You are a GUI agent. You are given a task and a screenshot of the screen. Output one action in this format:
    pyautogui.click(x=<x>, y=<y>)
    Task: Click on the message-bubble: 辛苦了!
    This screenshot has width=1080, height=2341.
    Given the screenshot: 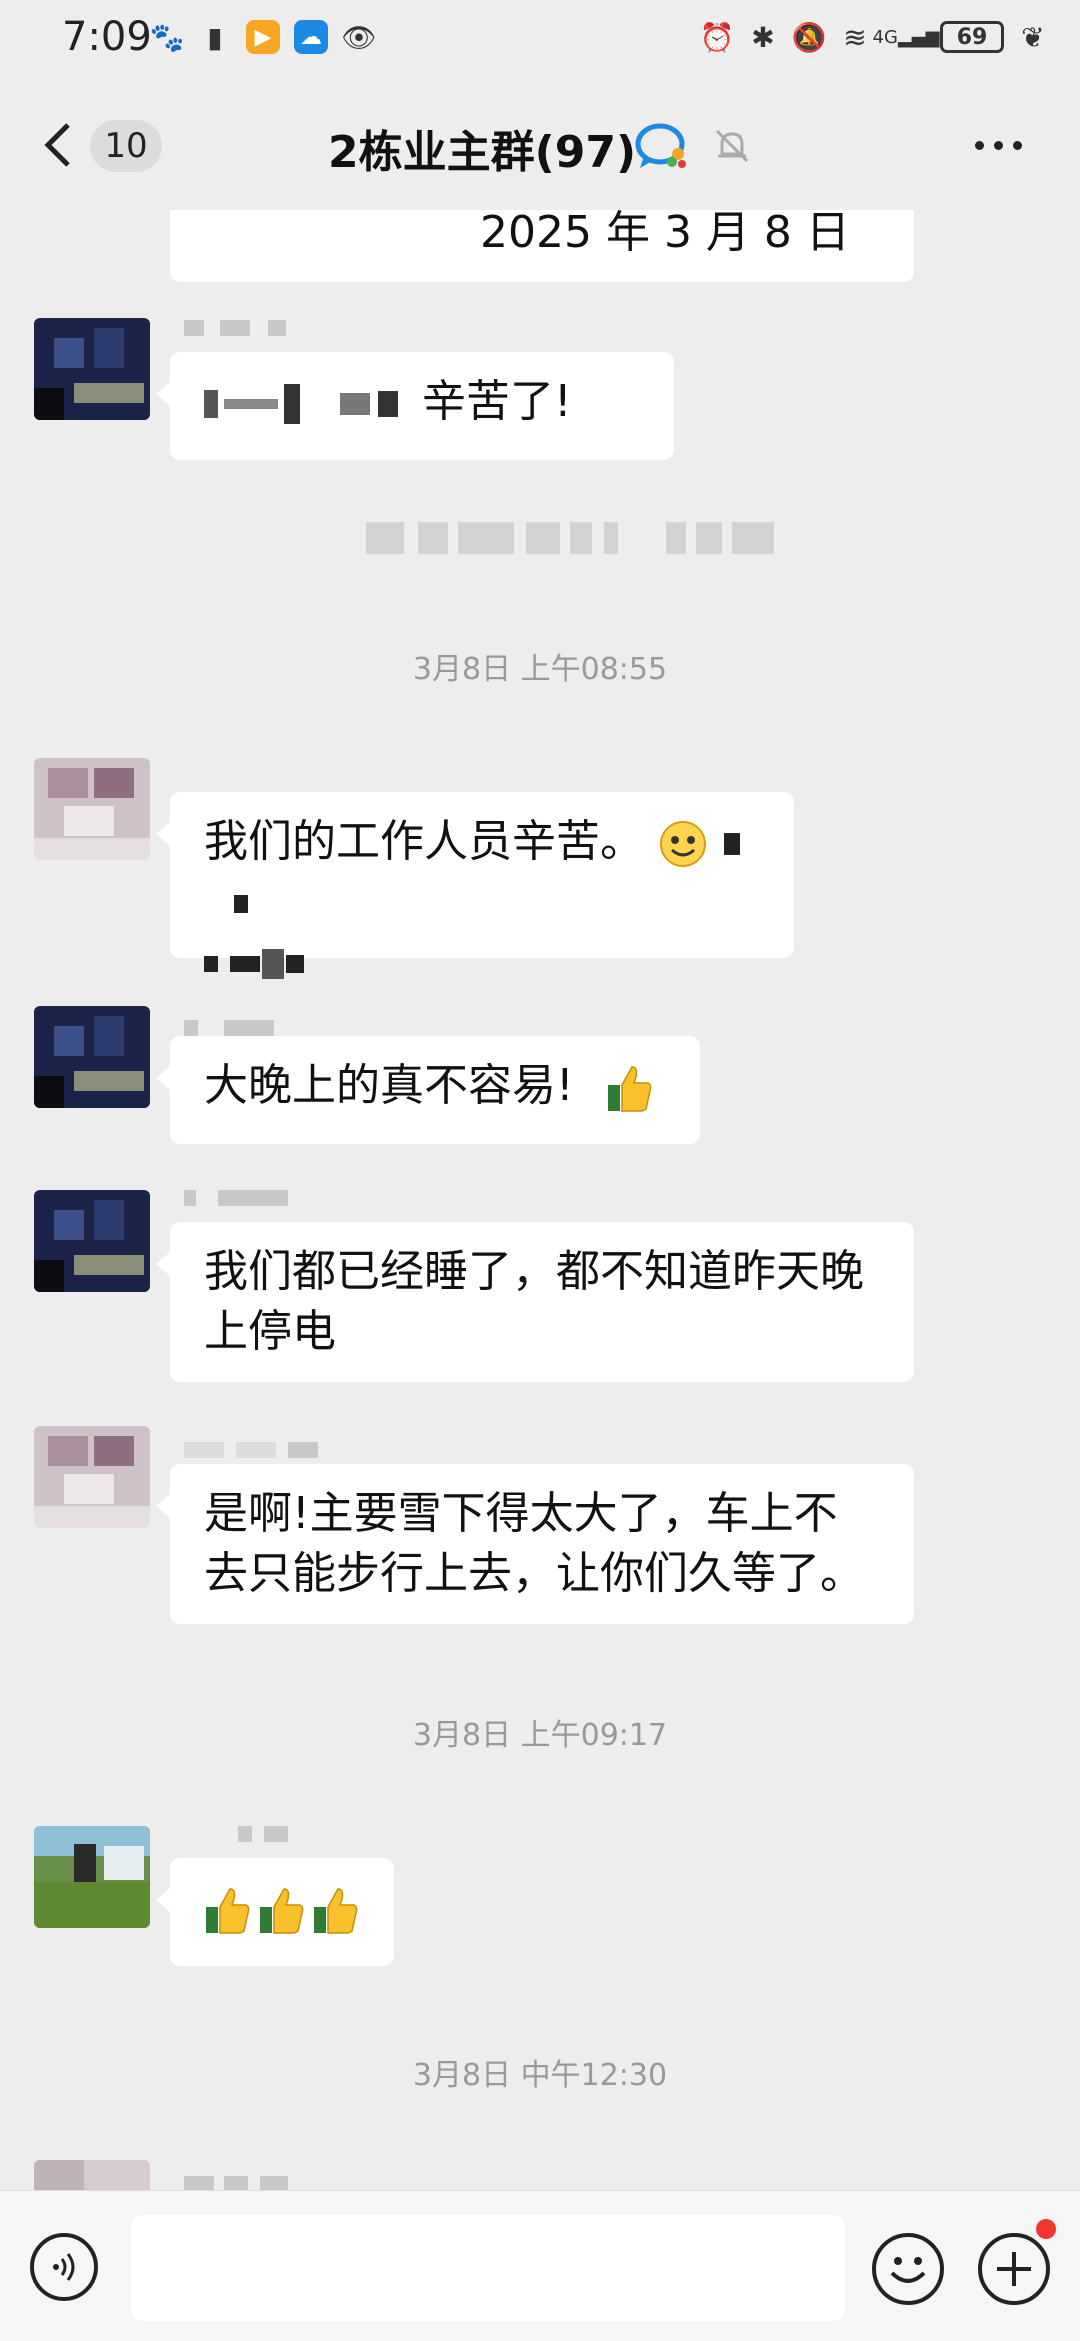 What is the action you would take?
    pyautogui.click(x=415, y=406)
    